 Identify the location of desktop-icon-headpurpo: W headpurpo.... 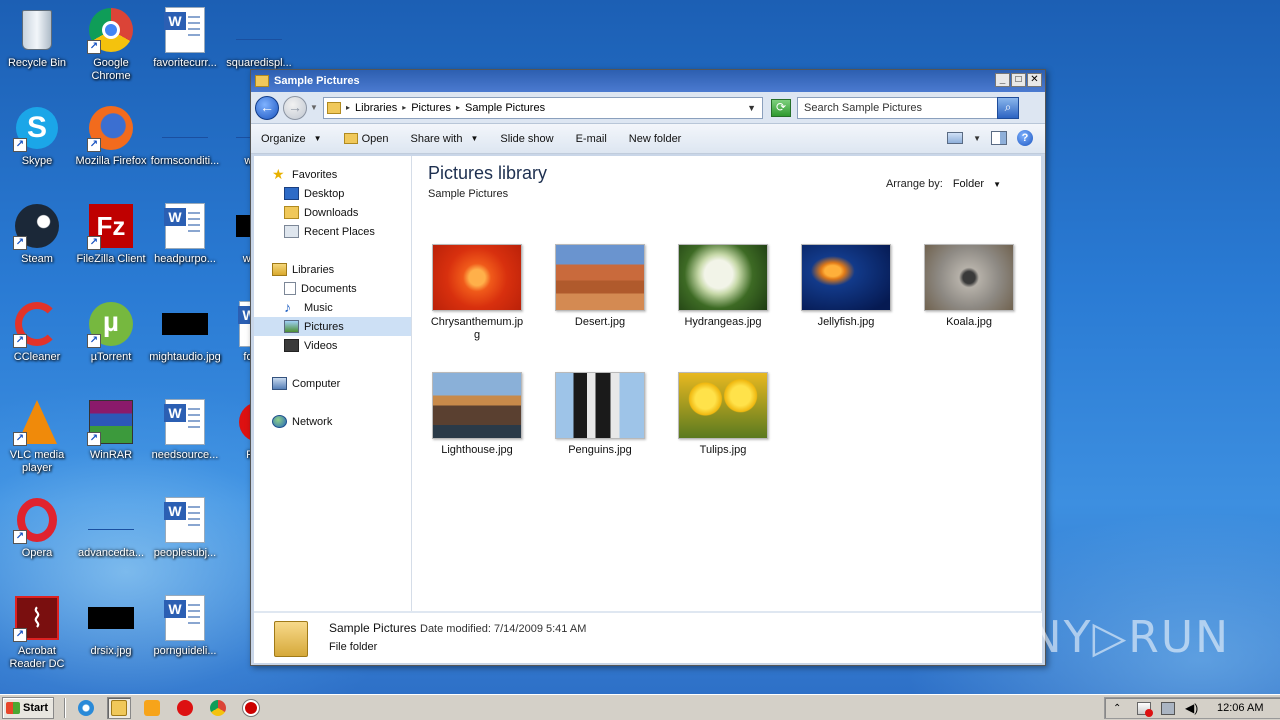
(185, 234).